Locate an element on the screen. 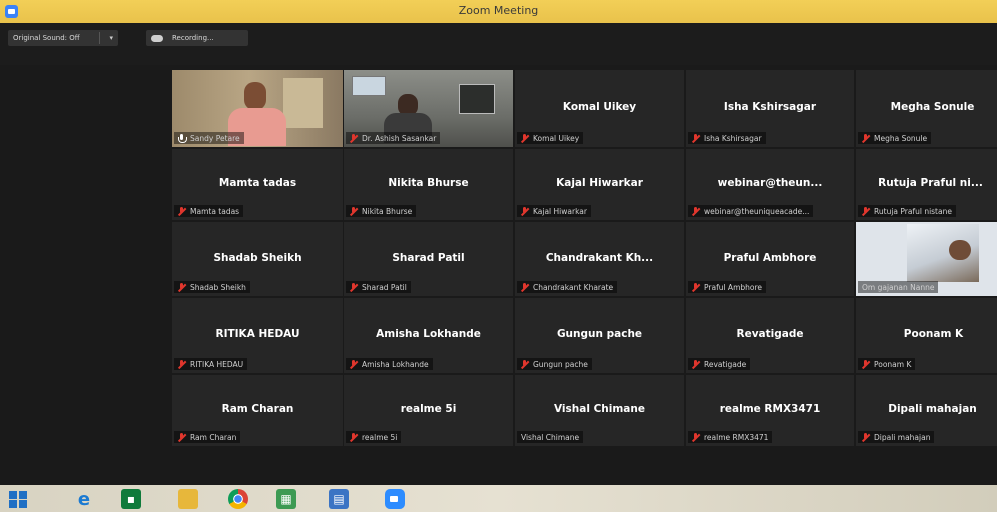  participant-tile: Dr. Ashish Sasankar is located at coordinates (428, 108).